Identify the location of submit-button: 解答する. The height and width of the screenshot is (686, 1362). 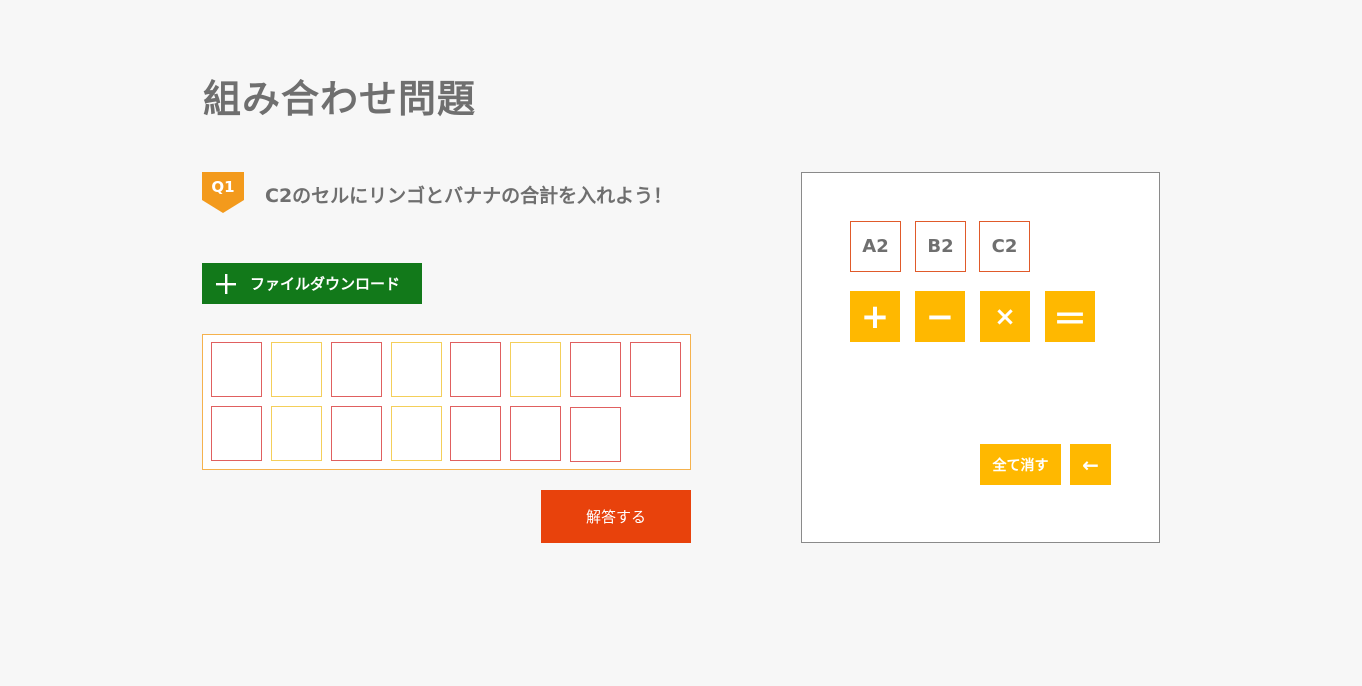
(616, 516).